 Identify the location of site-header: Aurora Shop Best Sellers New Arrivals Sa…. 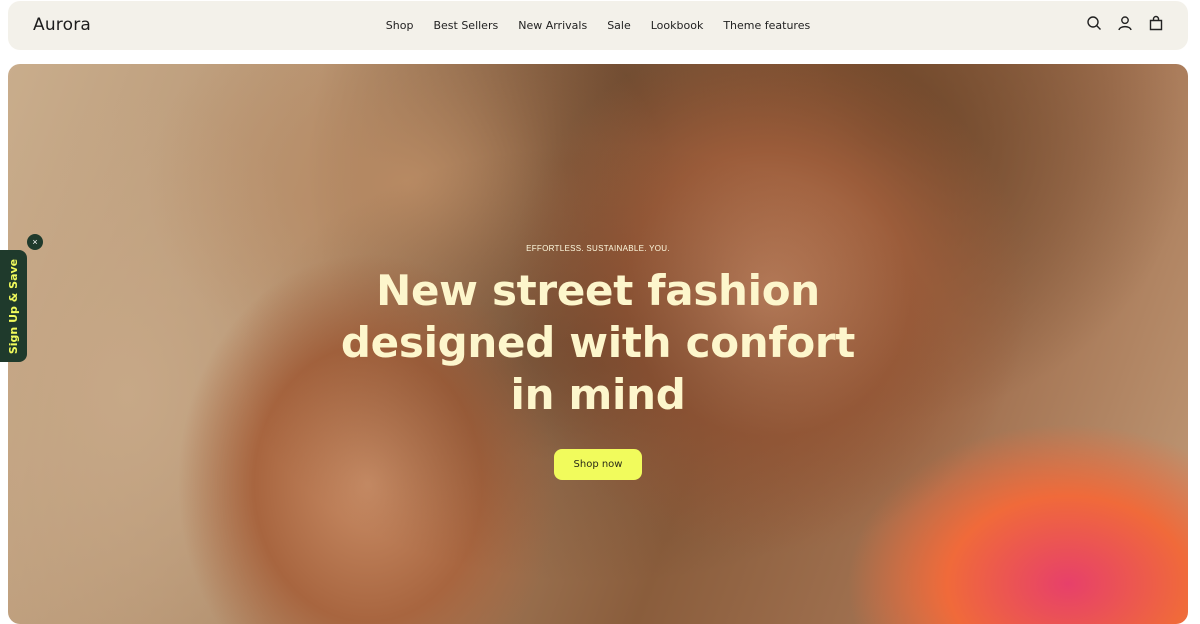
(598, 25).